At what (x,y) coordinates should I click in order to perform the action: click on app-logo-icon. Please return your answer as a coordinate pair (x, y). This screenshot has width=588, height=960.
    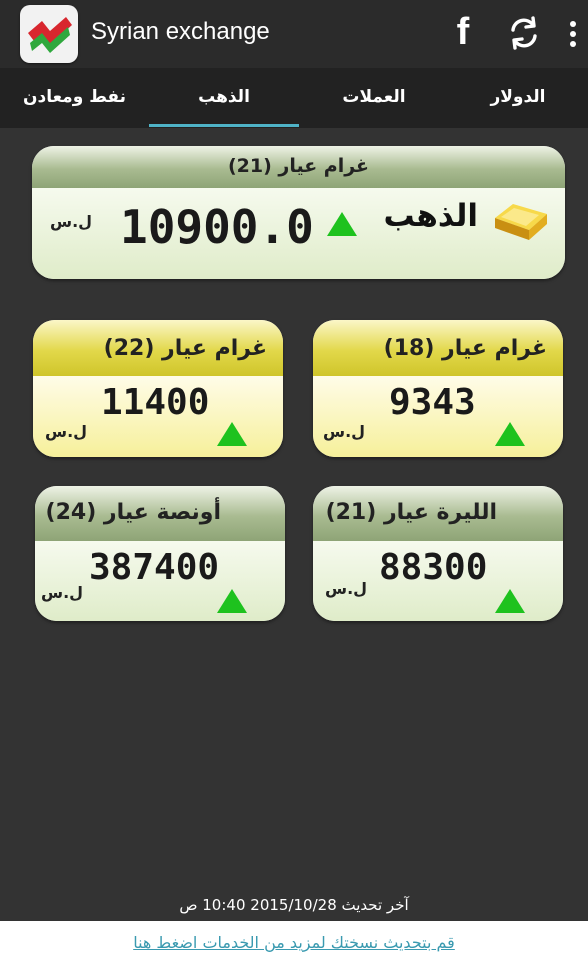
    Looking at the image, I should click on (49, 34).